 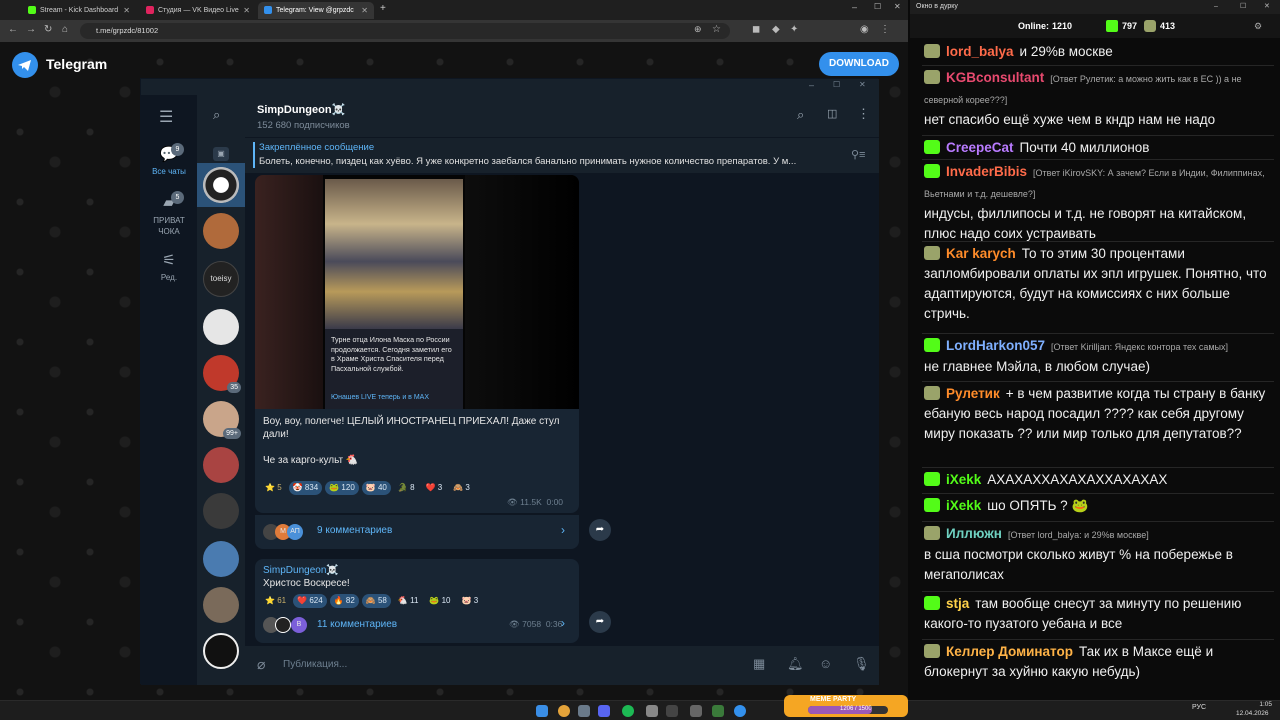 I want to click on hamburger-menu-icon: ☰, so click(x=166, y=117).